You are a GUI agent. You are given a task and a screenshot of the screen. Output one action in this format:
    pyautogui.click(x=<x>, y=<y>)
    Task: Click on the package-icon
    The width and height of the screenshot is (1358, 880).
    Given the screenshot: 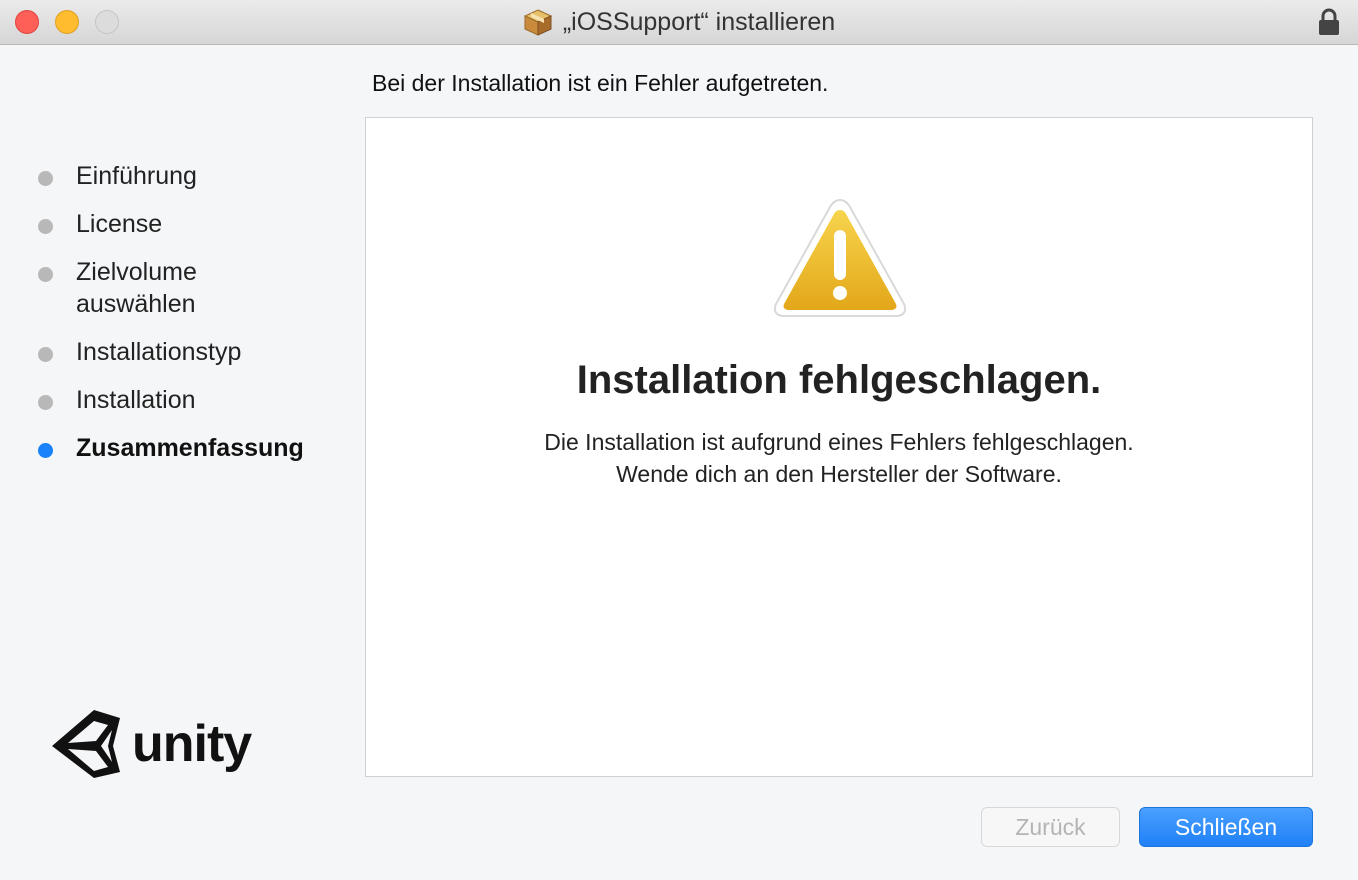 What is the action you would take?
    pyautogui.click(x=538, y=22)
    